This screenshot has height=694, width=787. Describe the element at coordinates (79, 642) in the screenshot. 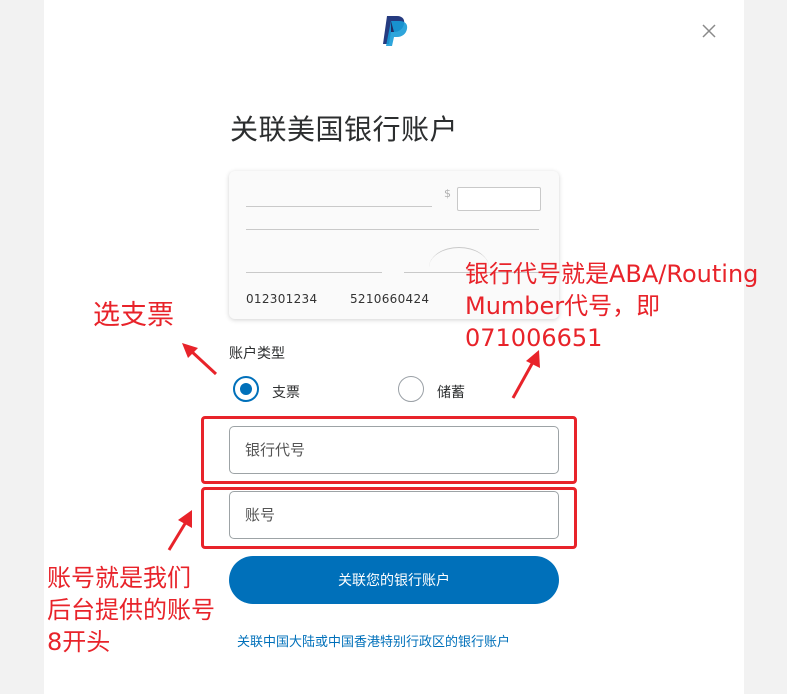

I see `annotation-account-line: 8开头` at that location.